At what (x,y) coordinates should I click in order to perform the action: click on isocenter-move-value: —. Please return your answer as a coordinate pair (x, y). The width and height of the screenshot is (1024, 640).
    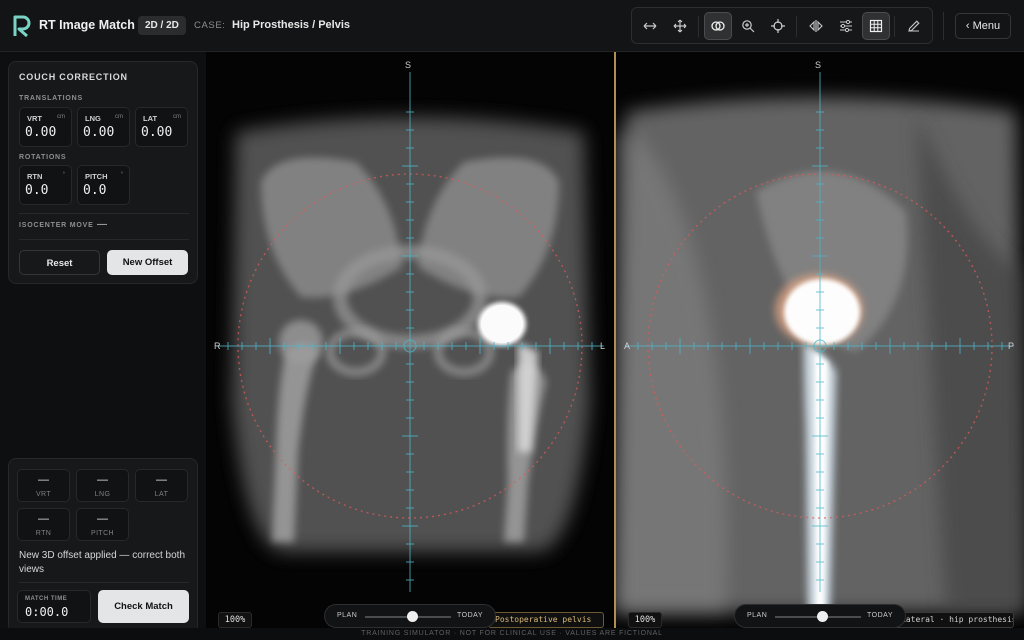
    Looking at the image, I should click on (102, 224).